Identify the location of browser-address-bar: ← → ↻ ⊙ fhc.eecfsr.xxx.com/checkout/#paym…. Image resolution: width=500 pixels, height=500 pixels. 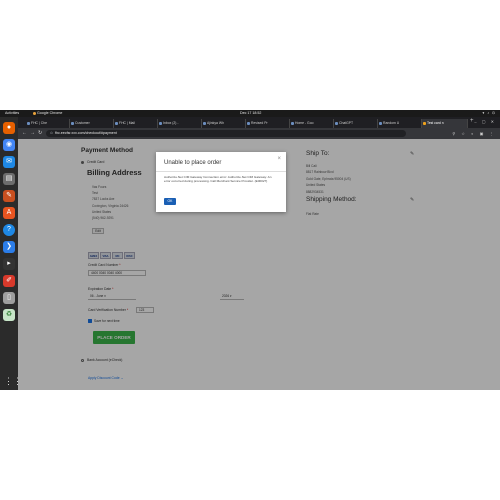
(259, 133).